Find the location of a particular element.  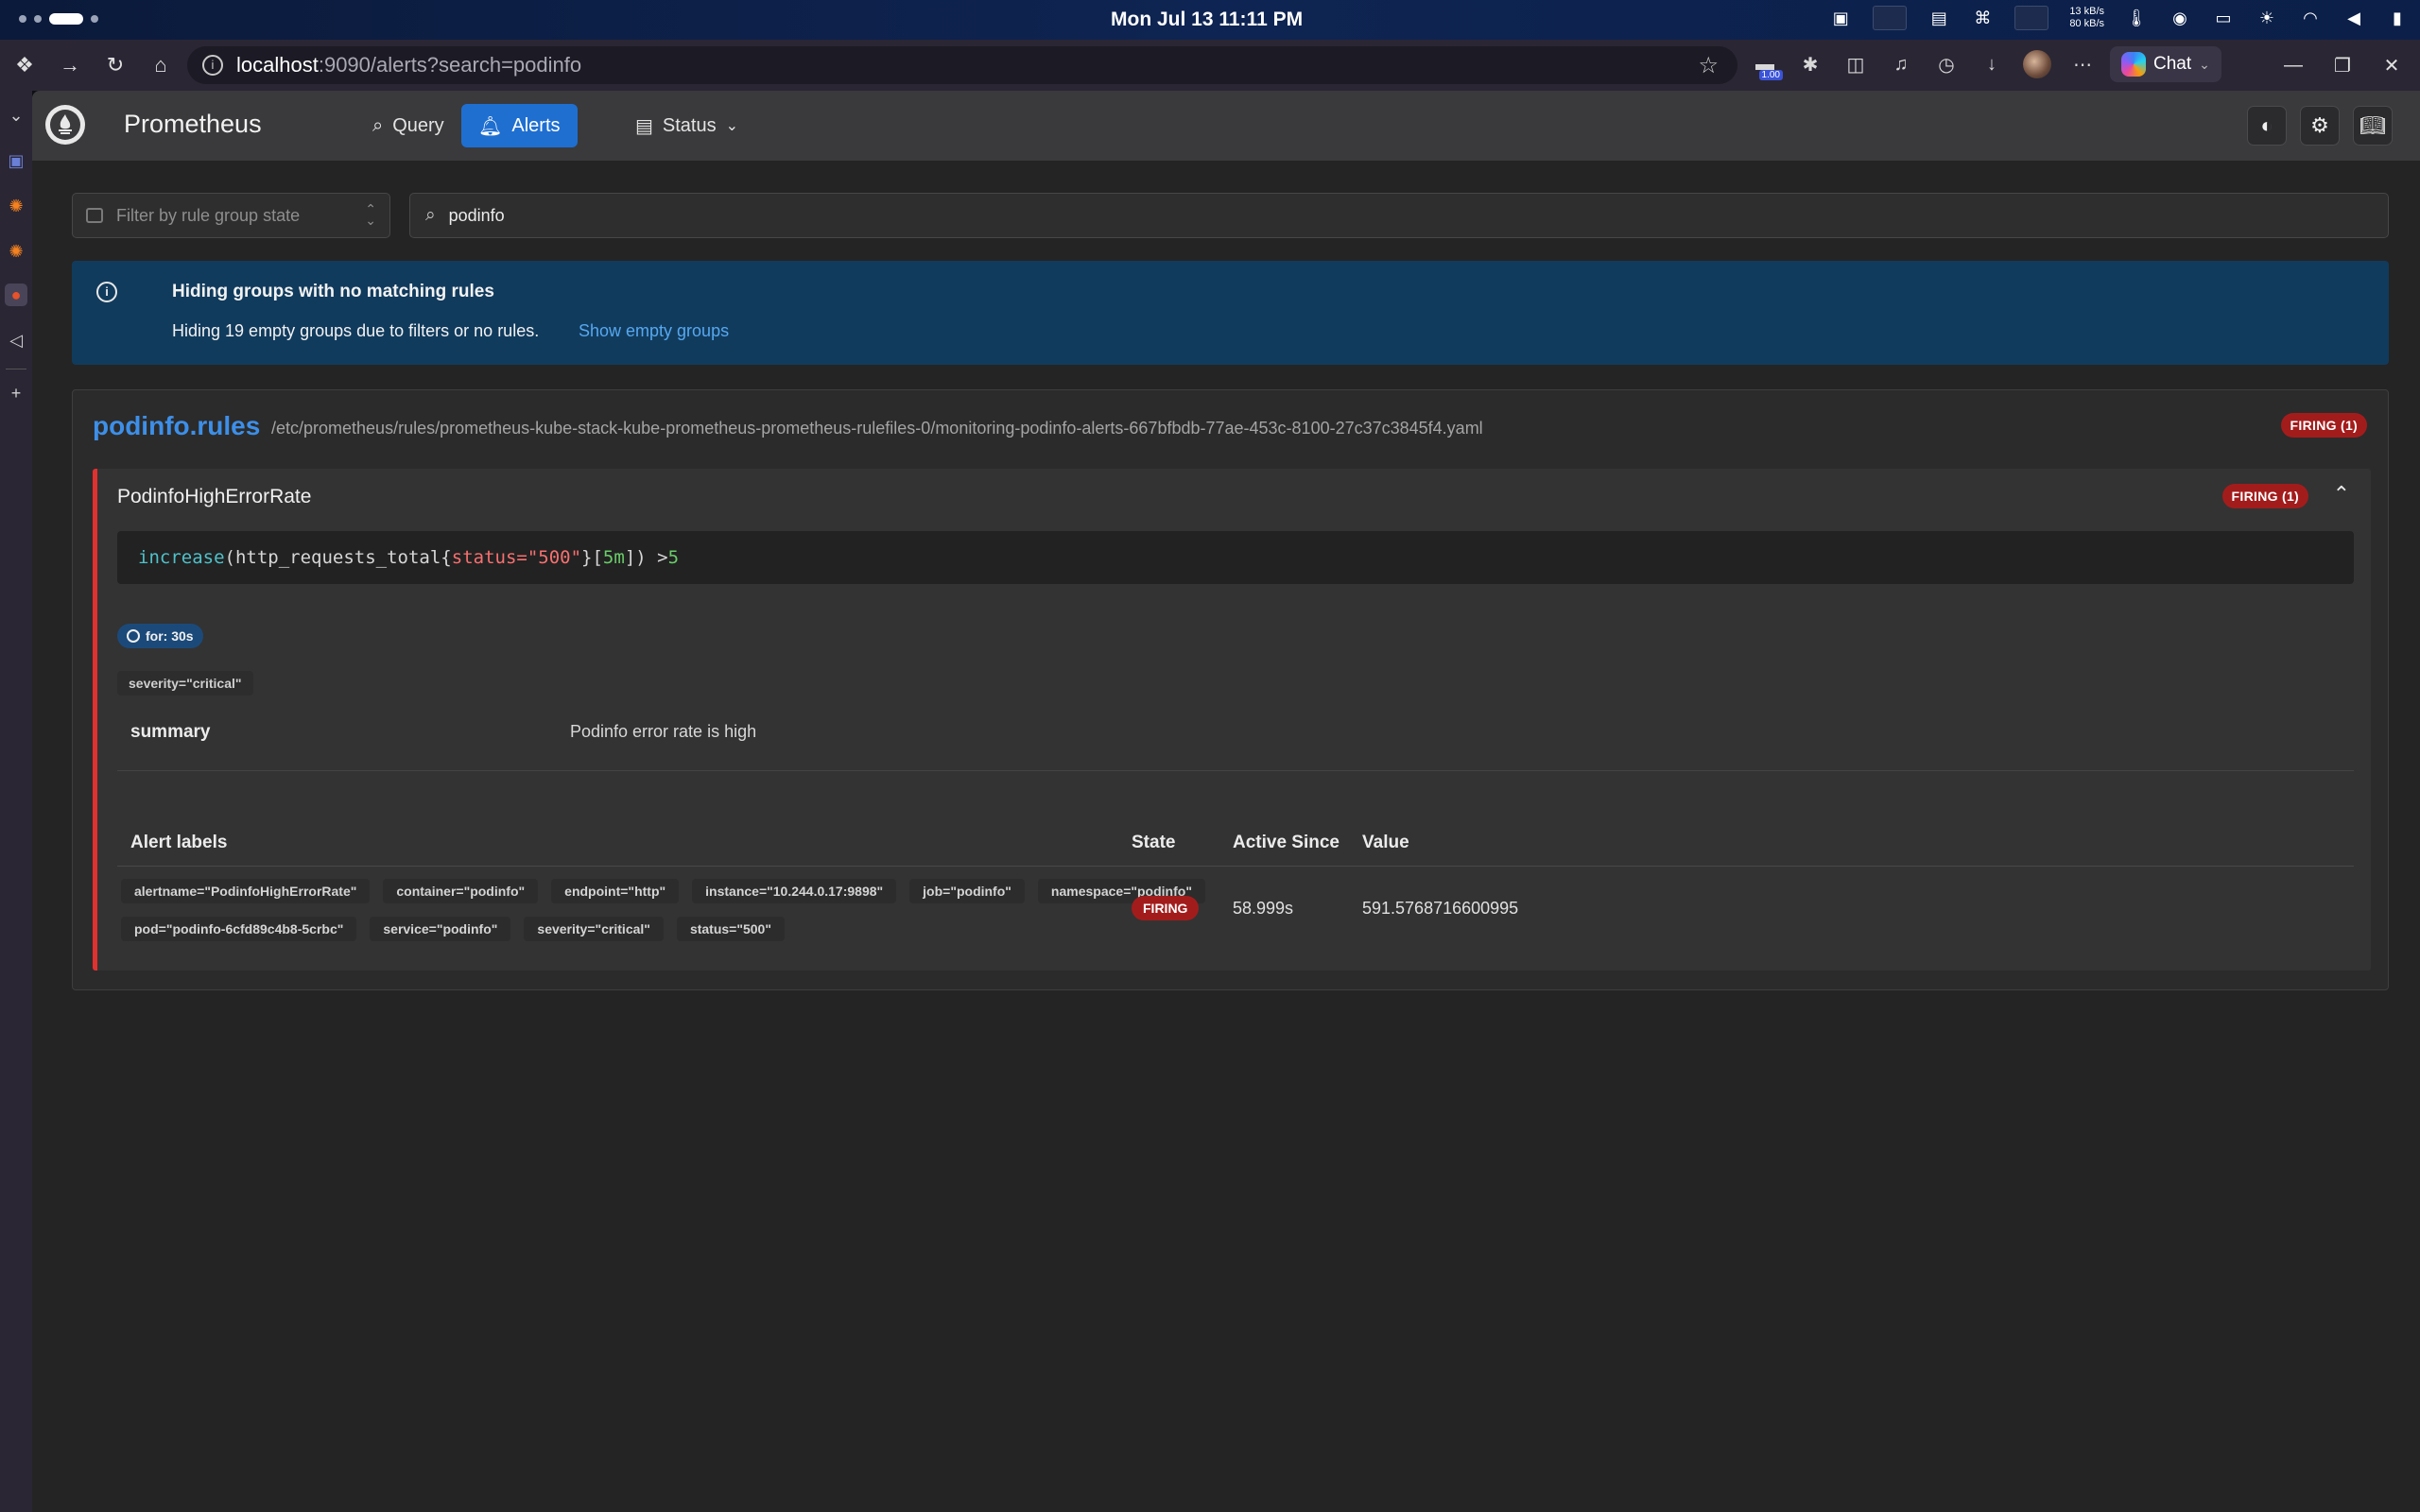

annotation-value: Podinfo error rate is high is located at coordinates (664, 731).